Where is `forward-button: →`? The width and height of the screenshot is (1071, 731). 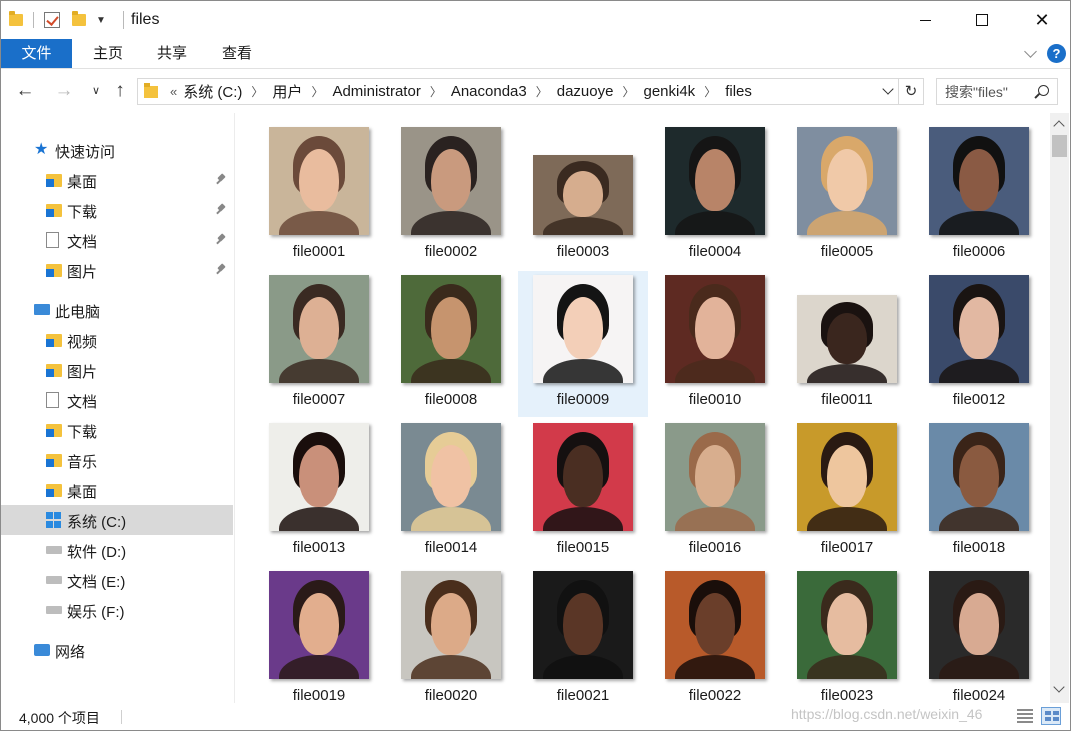
forward-button: → is located at coordinates (64, 91).